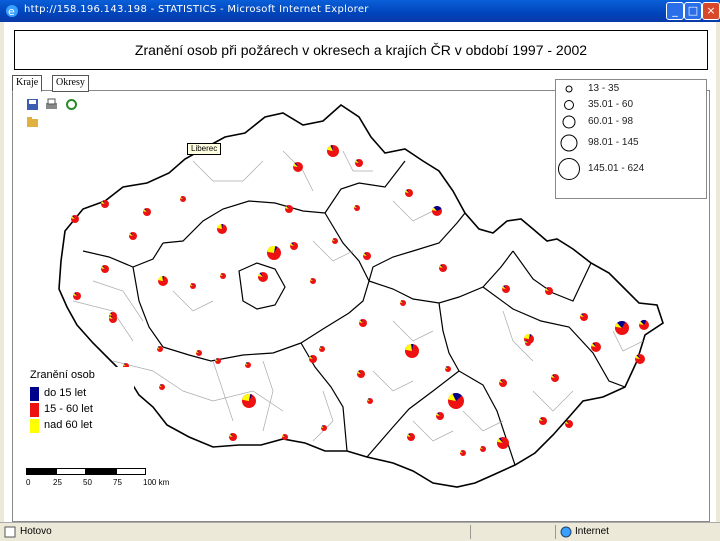 This screenshot has height=541, width=720. What do you see at coordinates (27, 83) in the screenshot?
I see `tab-kraje: Kraje` at bounding box center [27, 83].